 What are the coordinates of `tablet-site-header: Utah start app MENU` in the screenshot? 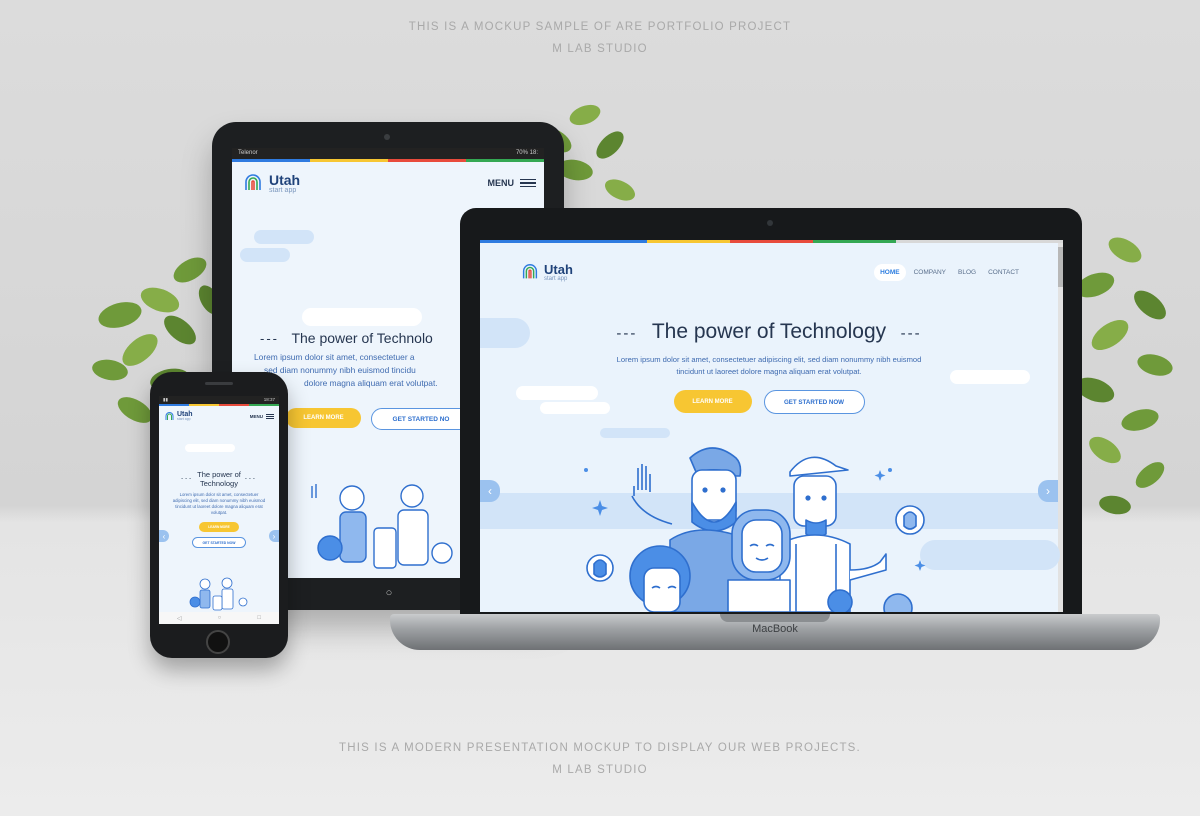 It's located at (388, 178).